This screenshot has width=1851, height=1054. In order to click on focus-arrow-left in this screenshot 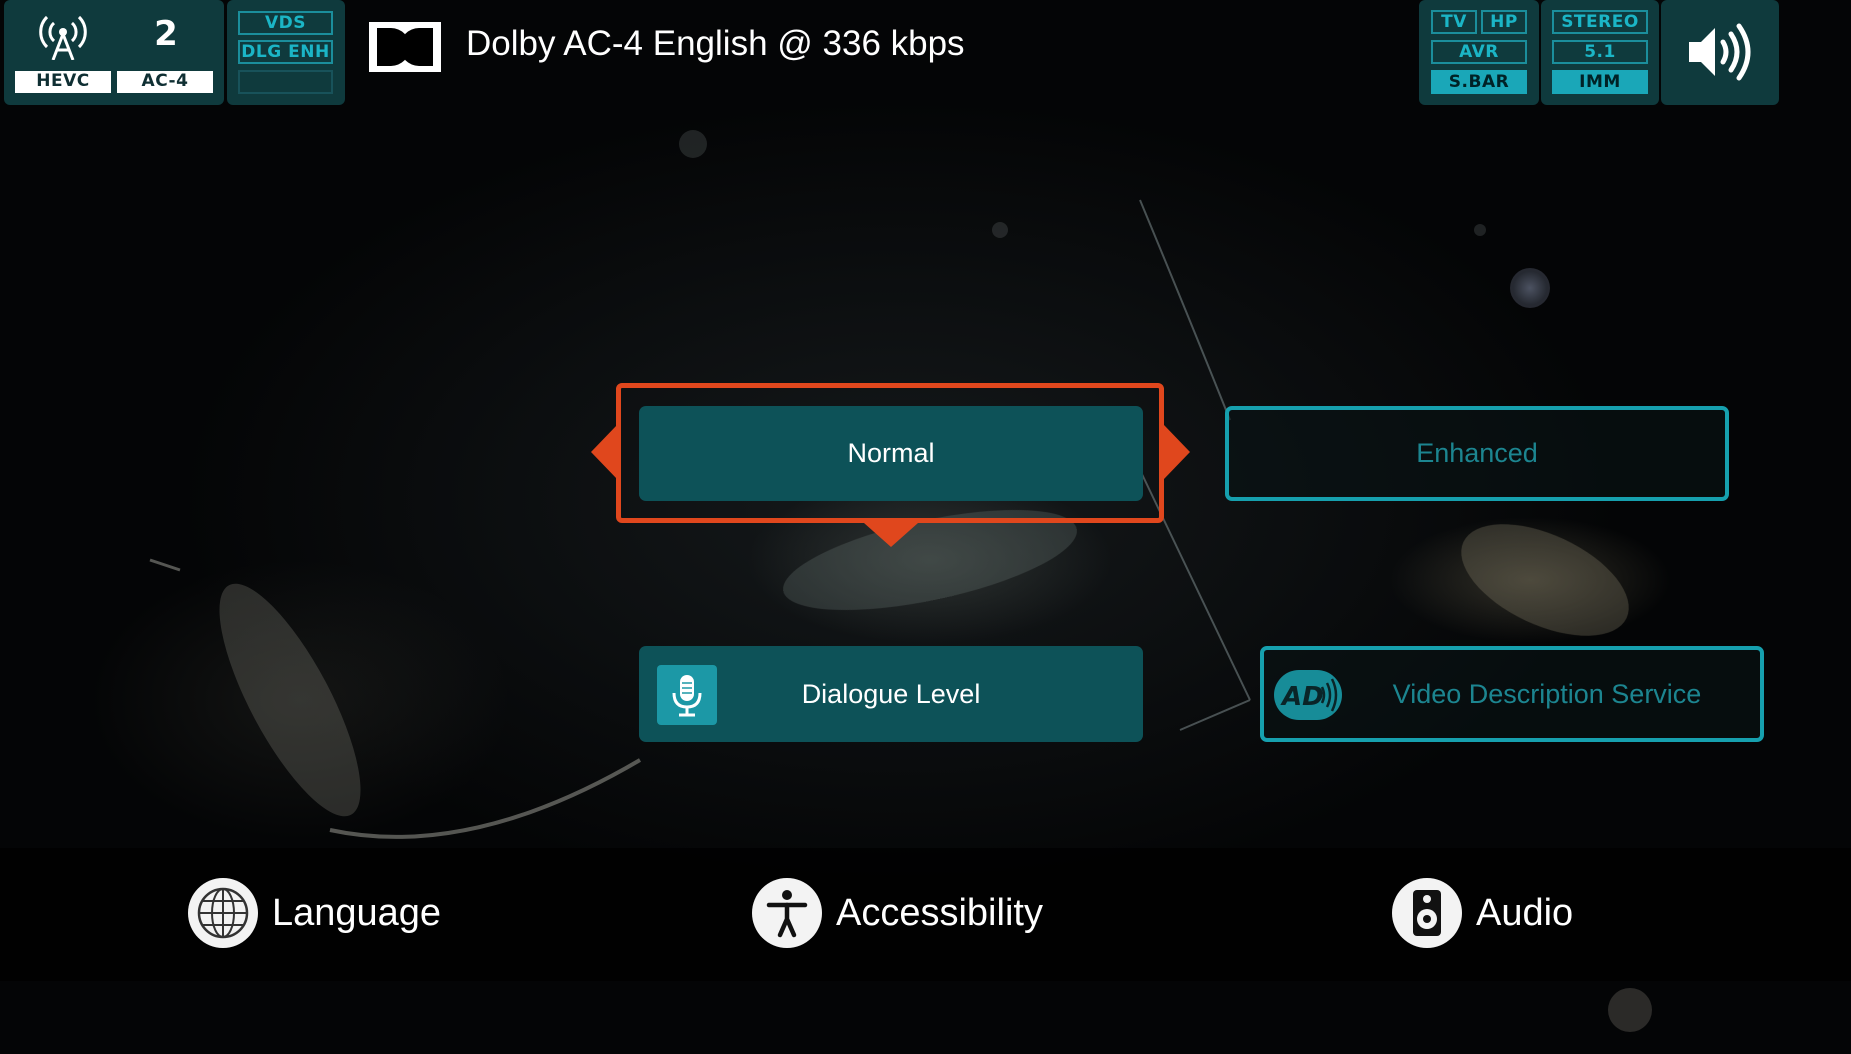, I will do `click(604, 452)`.